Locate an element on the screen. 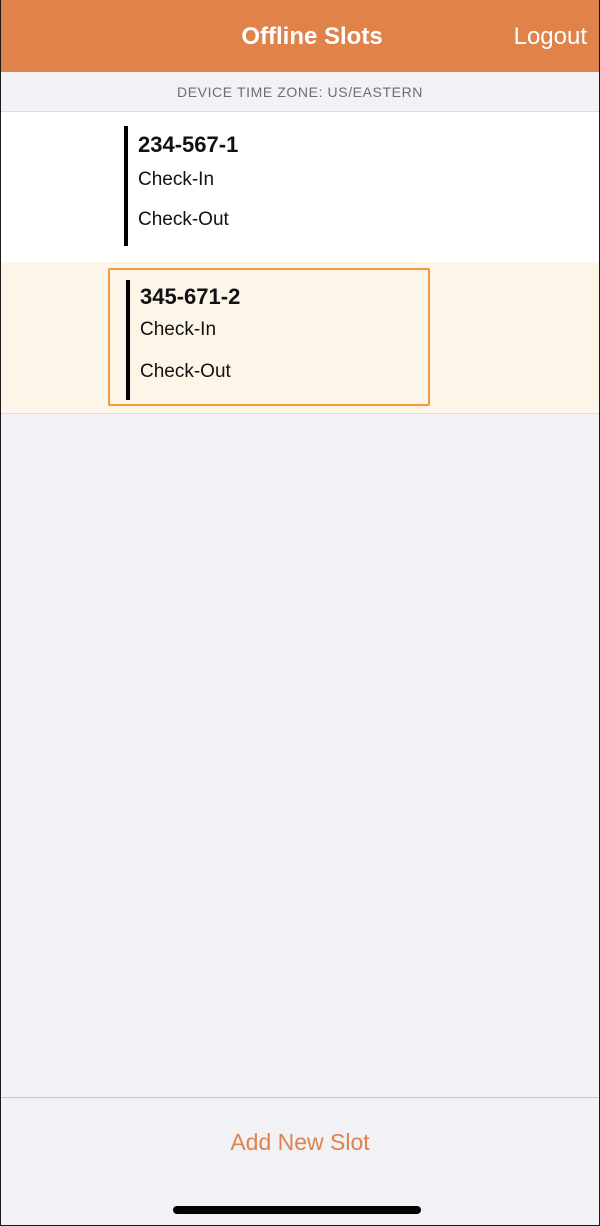 The image size is (600, 1226). footer-divider is located at coordinates (300, 1097).